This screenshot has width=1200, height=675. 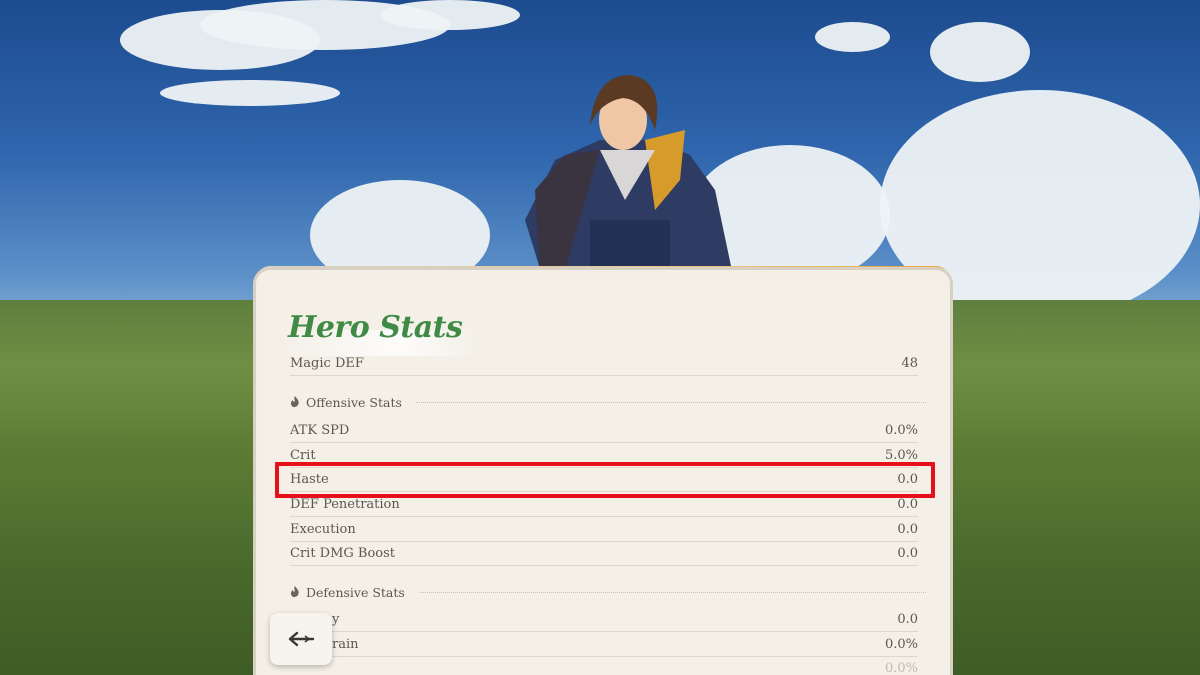 What do you see at coordinates (604, 553) in the screenshot?
I see `stat-row: Crit DMG Boost 0.0` at bounding box center [604, 553].